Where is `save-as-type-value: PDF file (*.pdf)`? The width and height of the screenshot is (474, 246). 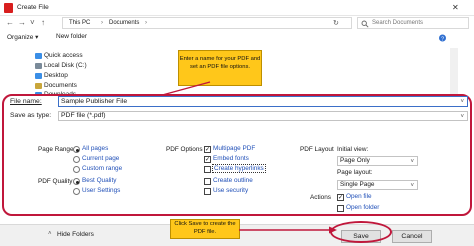 save-as-type-value: PDF file (*.pdf) is located at coordinates (83, 115).